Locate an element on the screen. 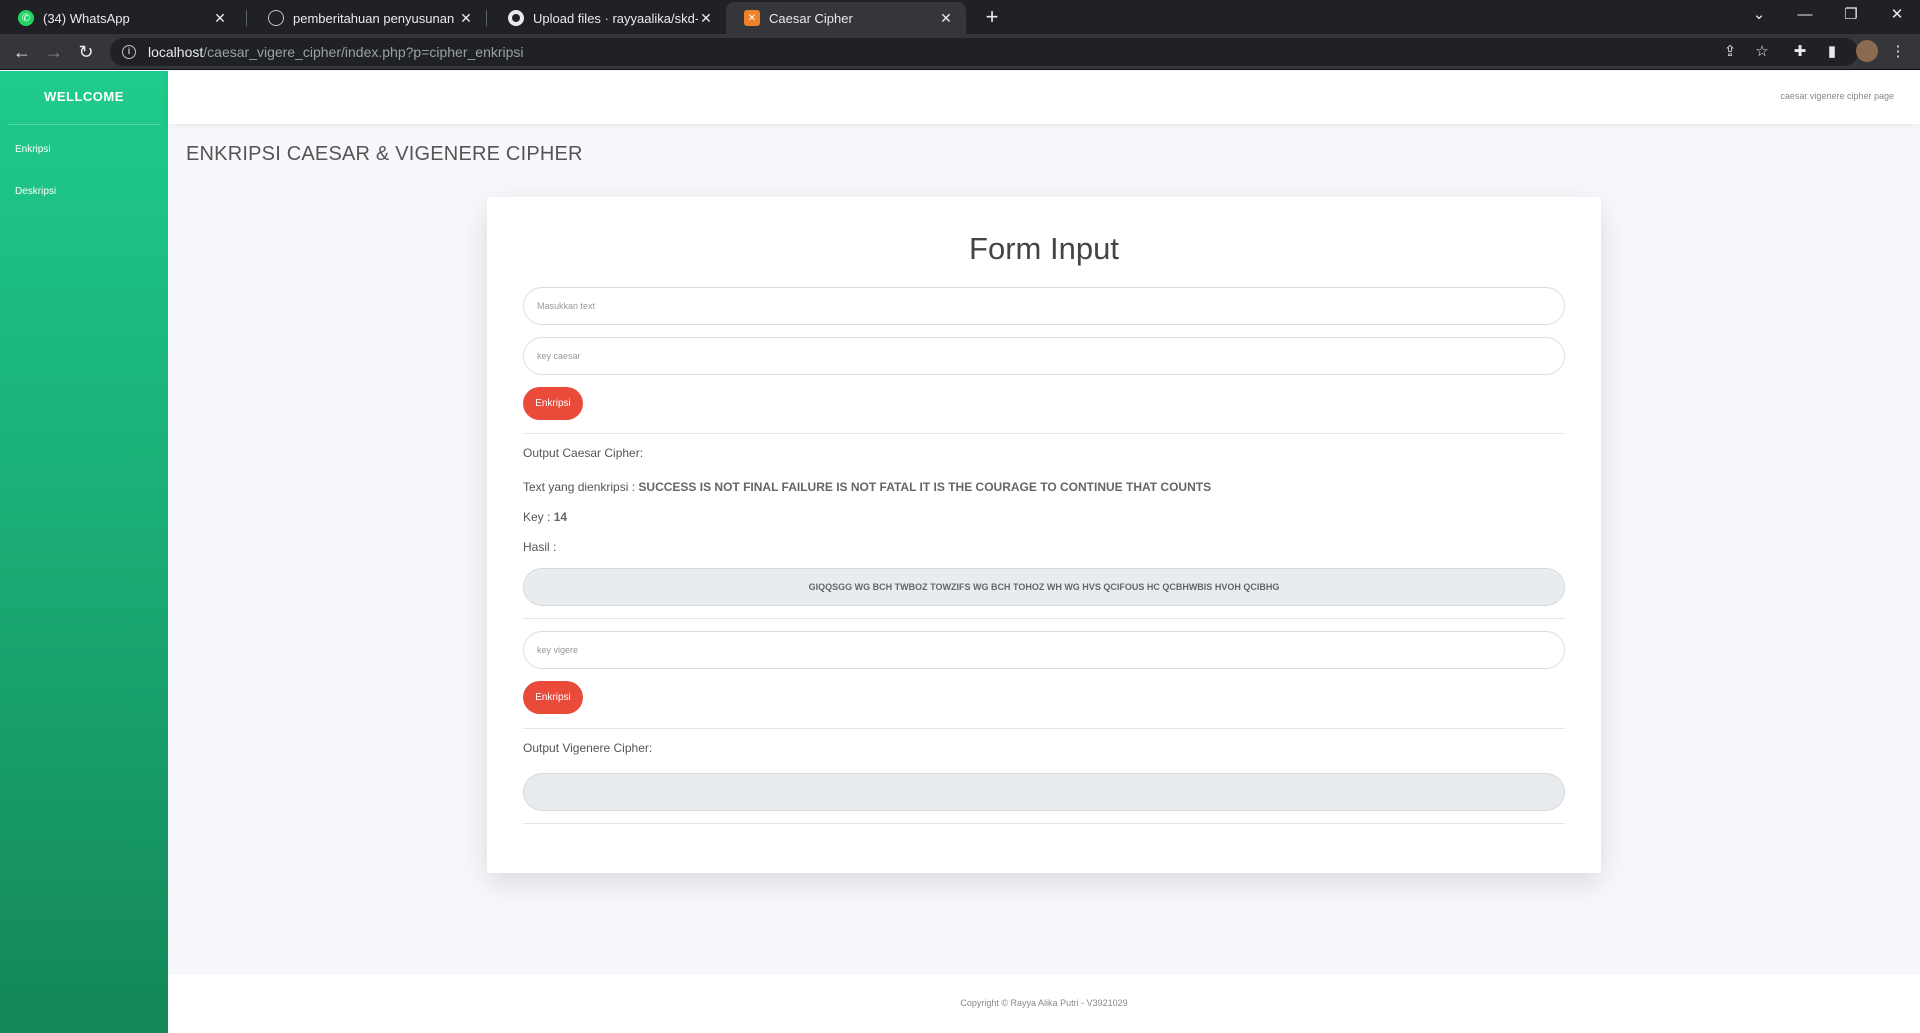 This screenshot has height=1033, width=1920. vigenere-output-label: Output Vigenere Cipher: is located at coordinates (588, 748).